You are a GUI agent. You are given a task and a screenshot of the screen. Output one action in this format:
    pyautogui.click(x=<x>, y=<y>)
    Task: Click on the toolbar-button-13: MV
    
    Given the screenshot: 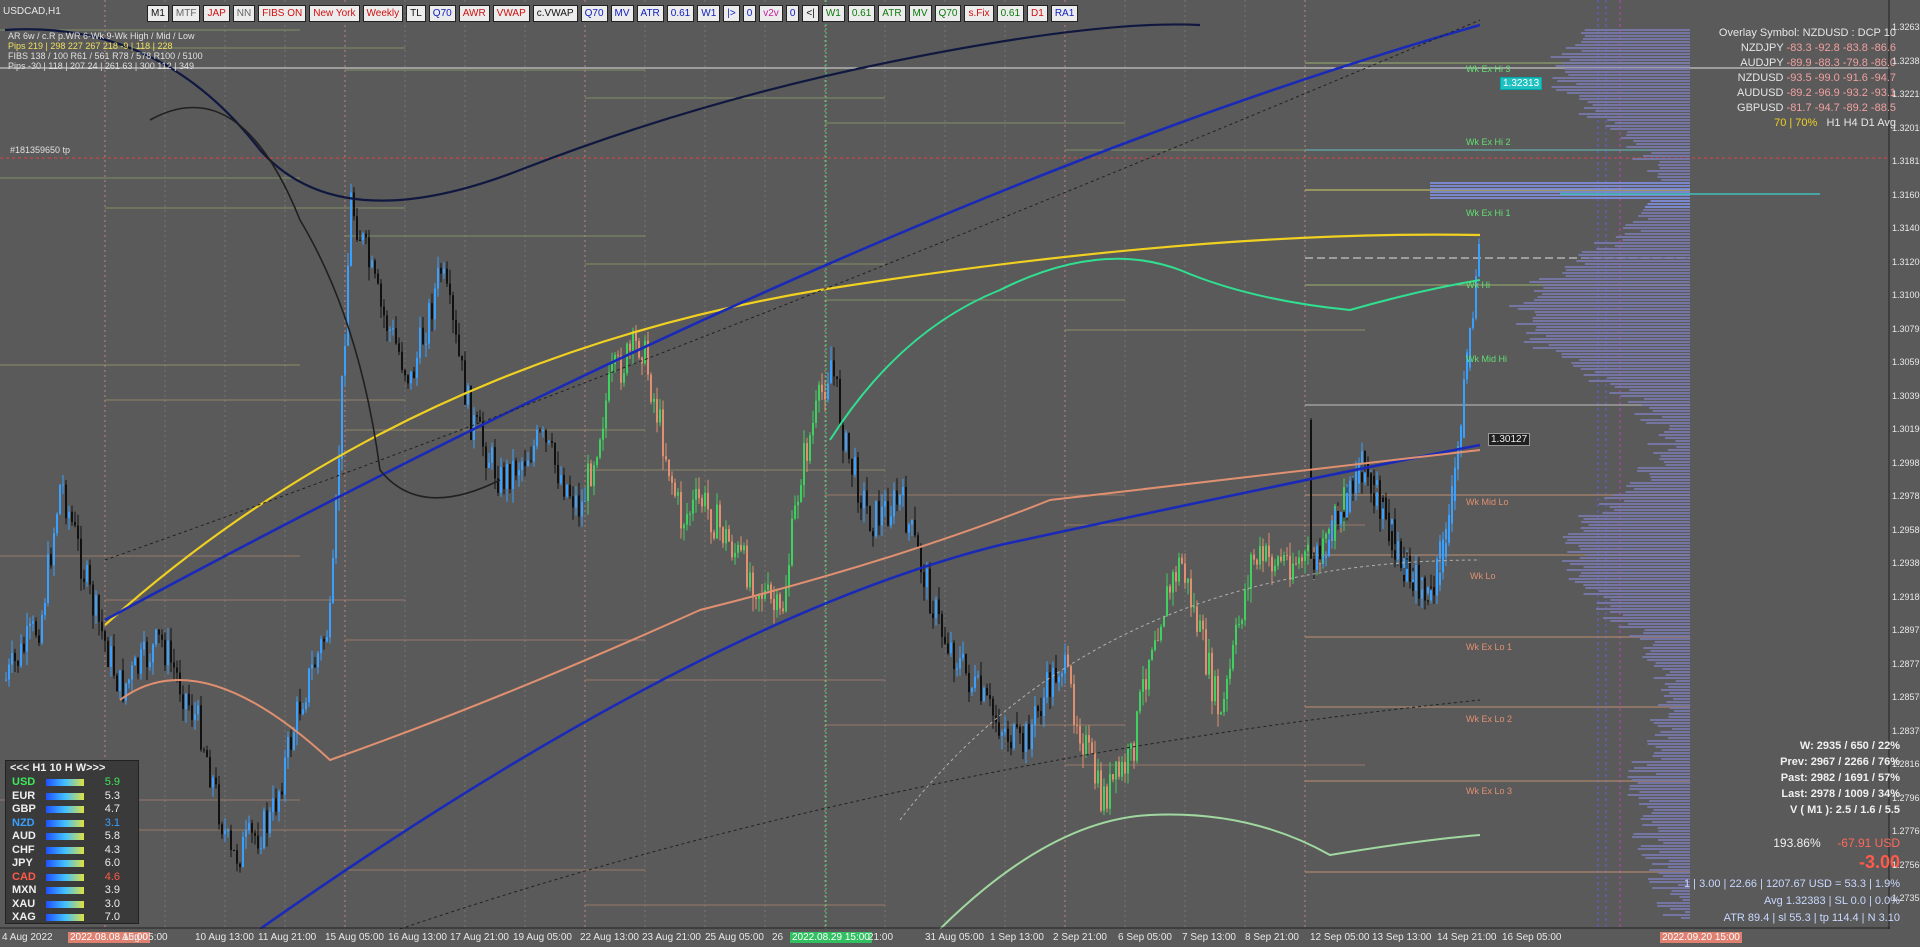 What is the action you would take?
    pyautogui.click(x=622, y=13)
    